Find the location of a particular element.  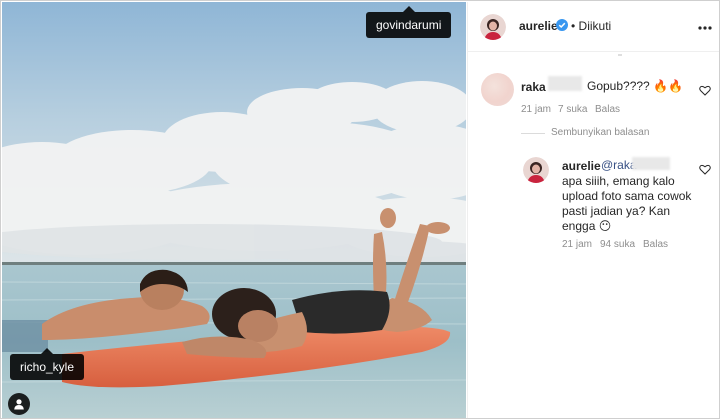

more-options-icon is located at coordinates (705, 28).